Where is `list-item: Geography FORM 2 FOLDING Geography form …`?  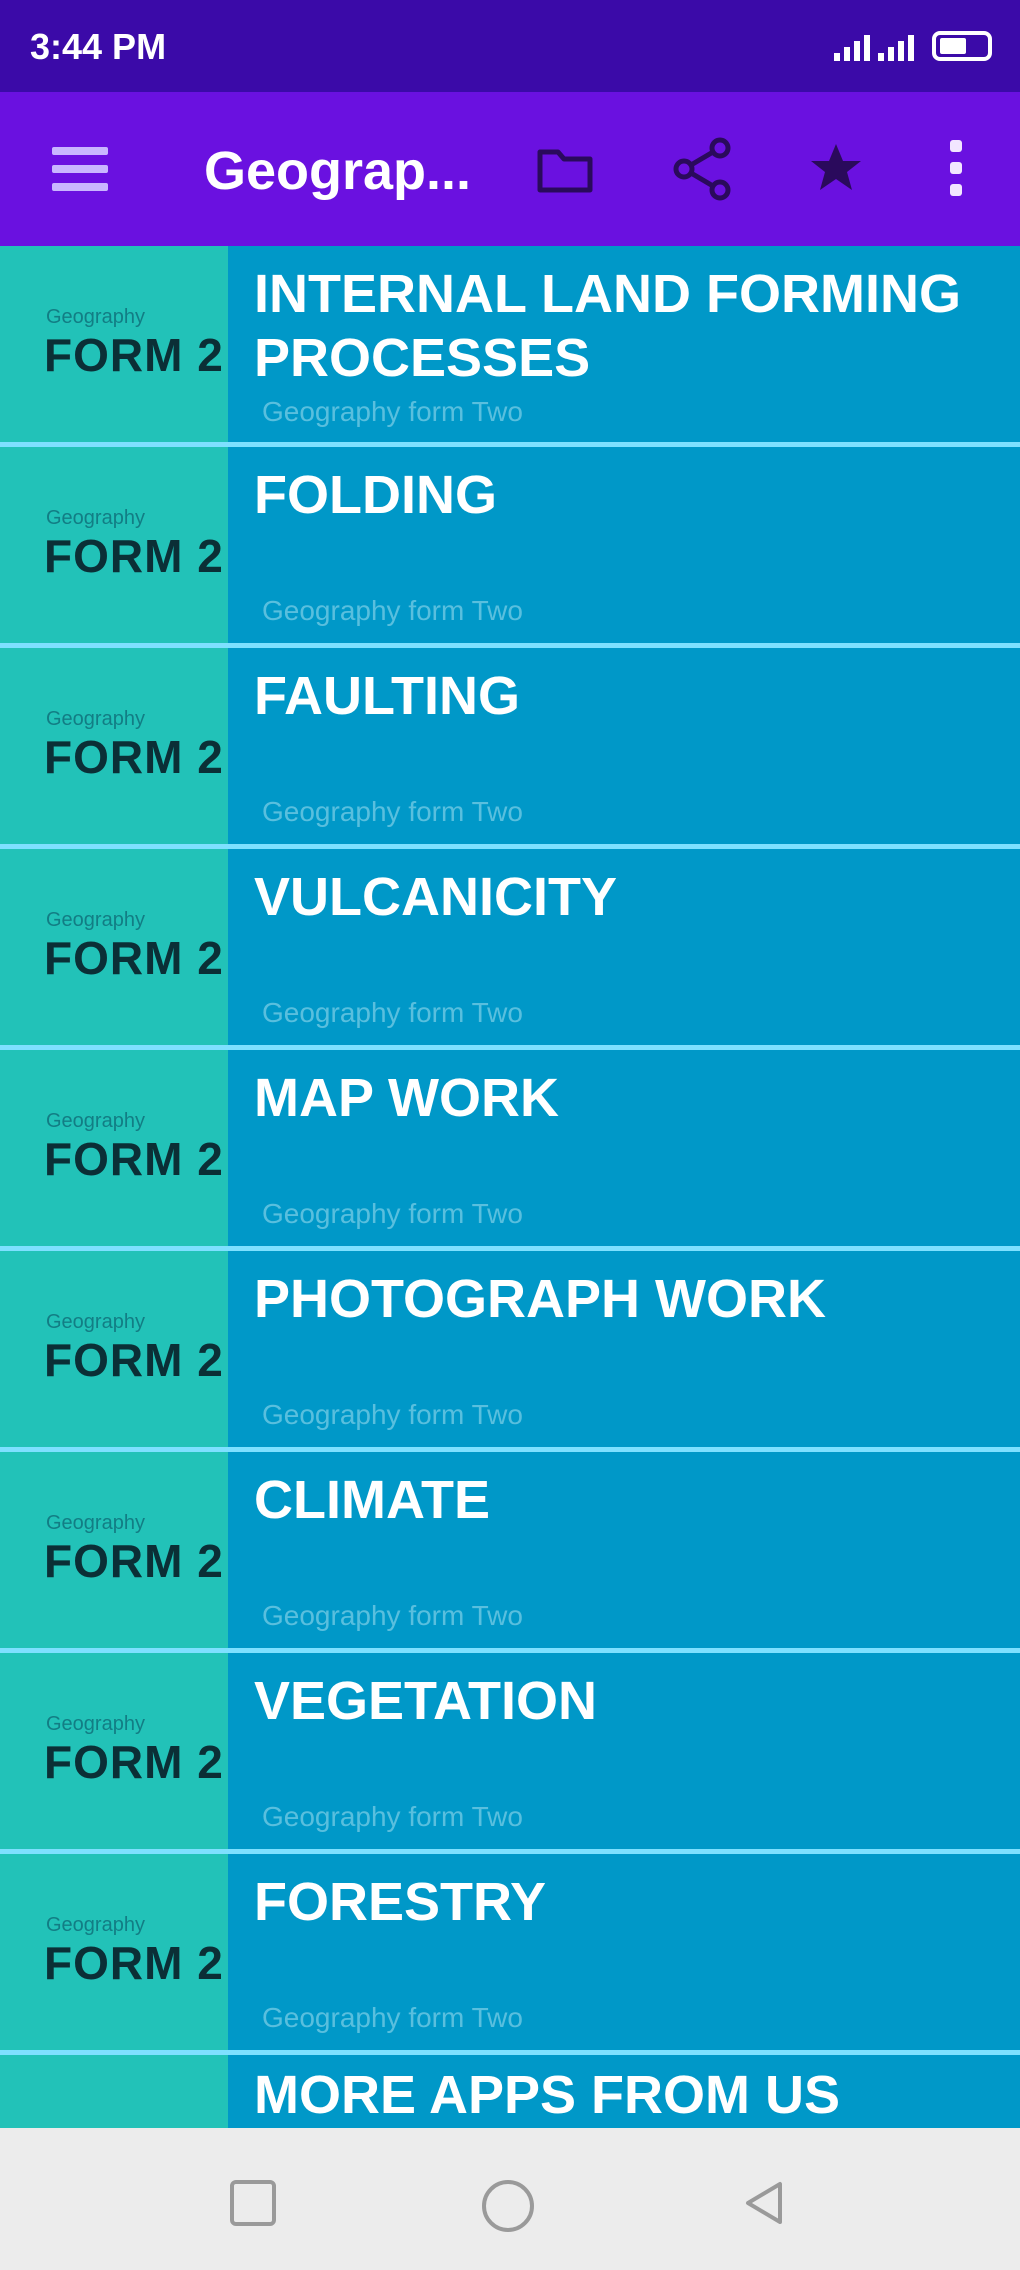 list-item: Geography FORM 2 FOLDING Geography form … is located at coordinates (510, 545).